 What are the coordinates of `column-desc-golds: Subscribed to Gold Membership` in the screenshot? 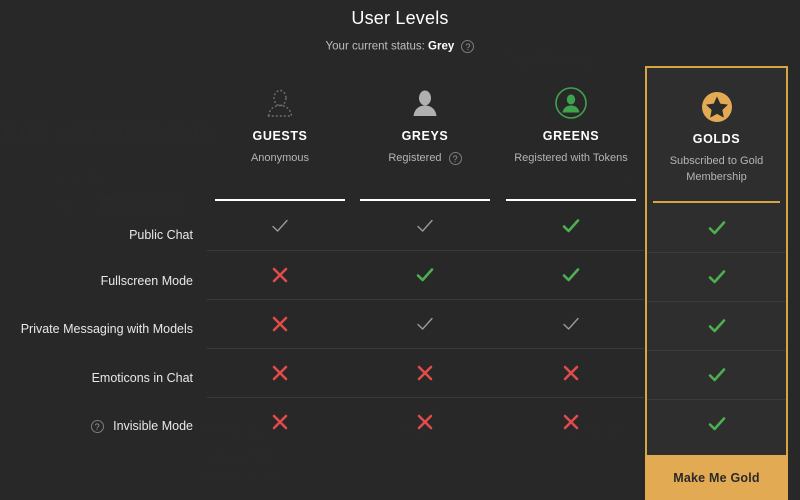 It's located at (716, 169).